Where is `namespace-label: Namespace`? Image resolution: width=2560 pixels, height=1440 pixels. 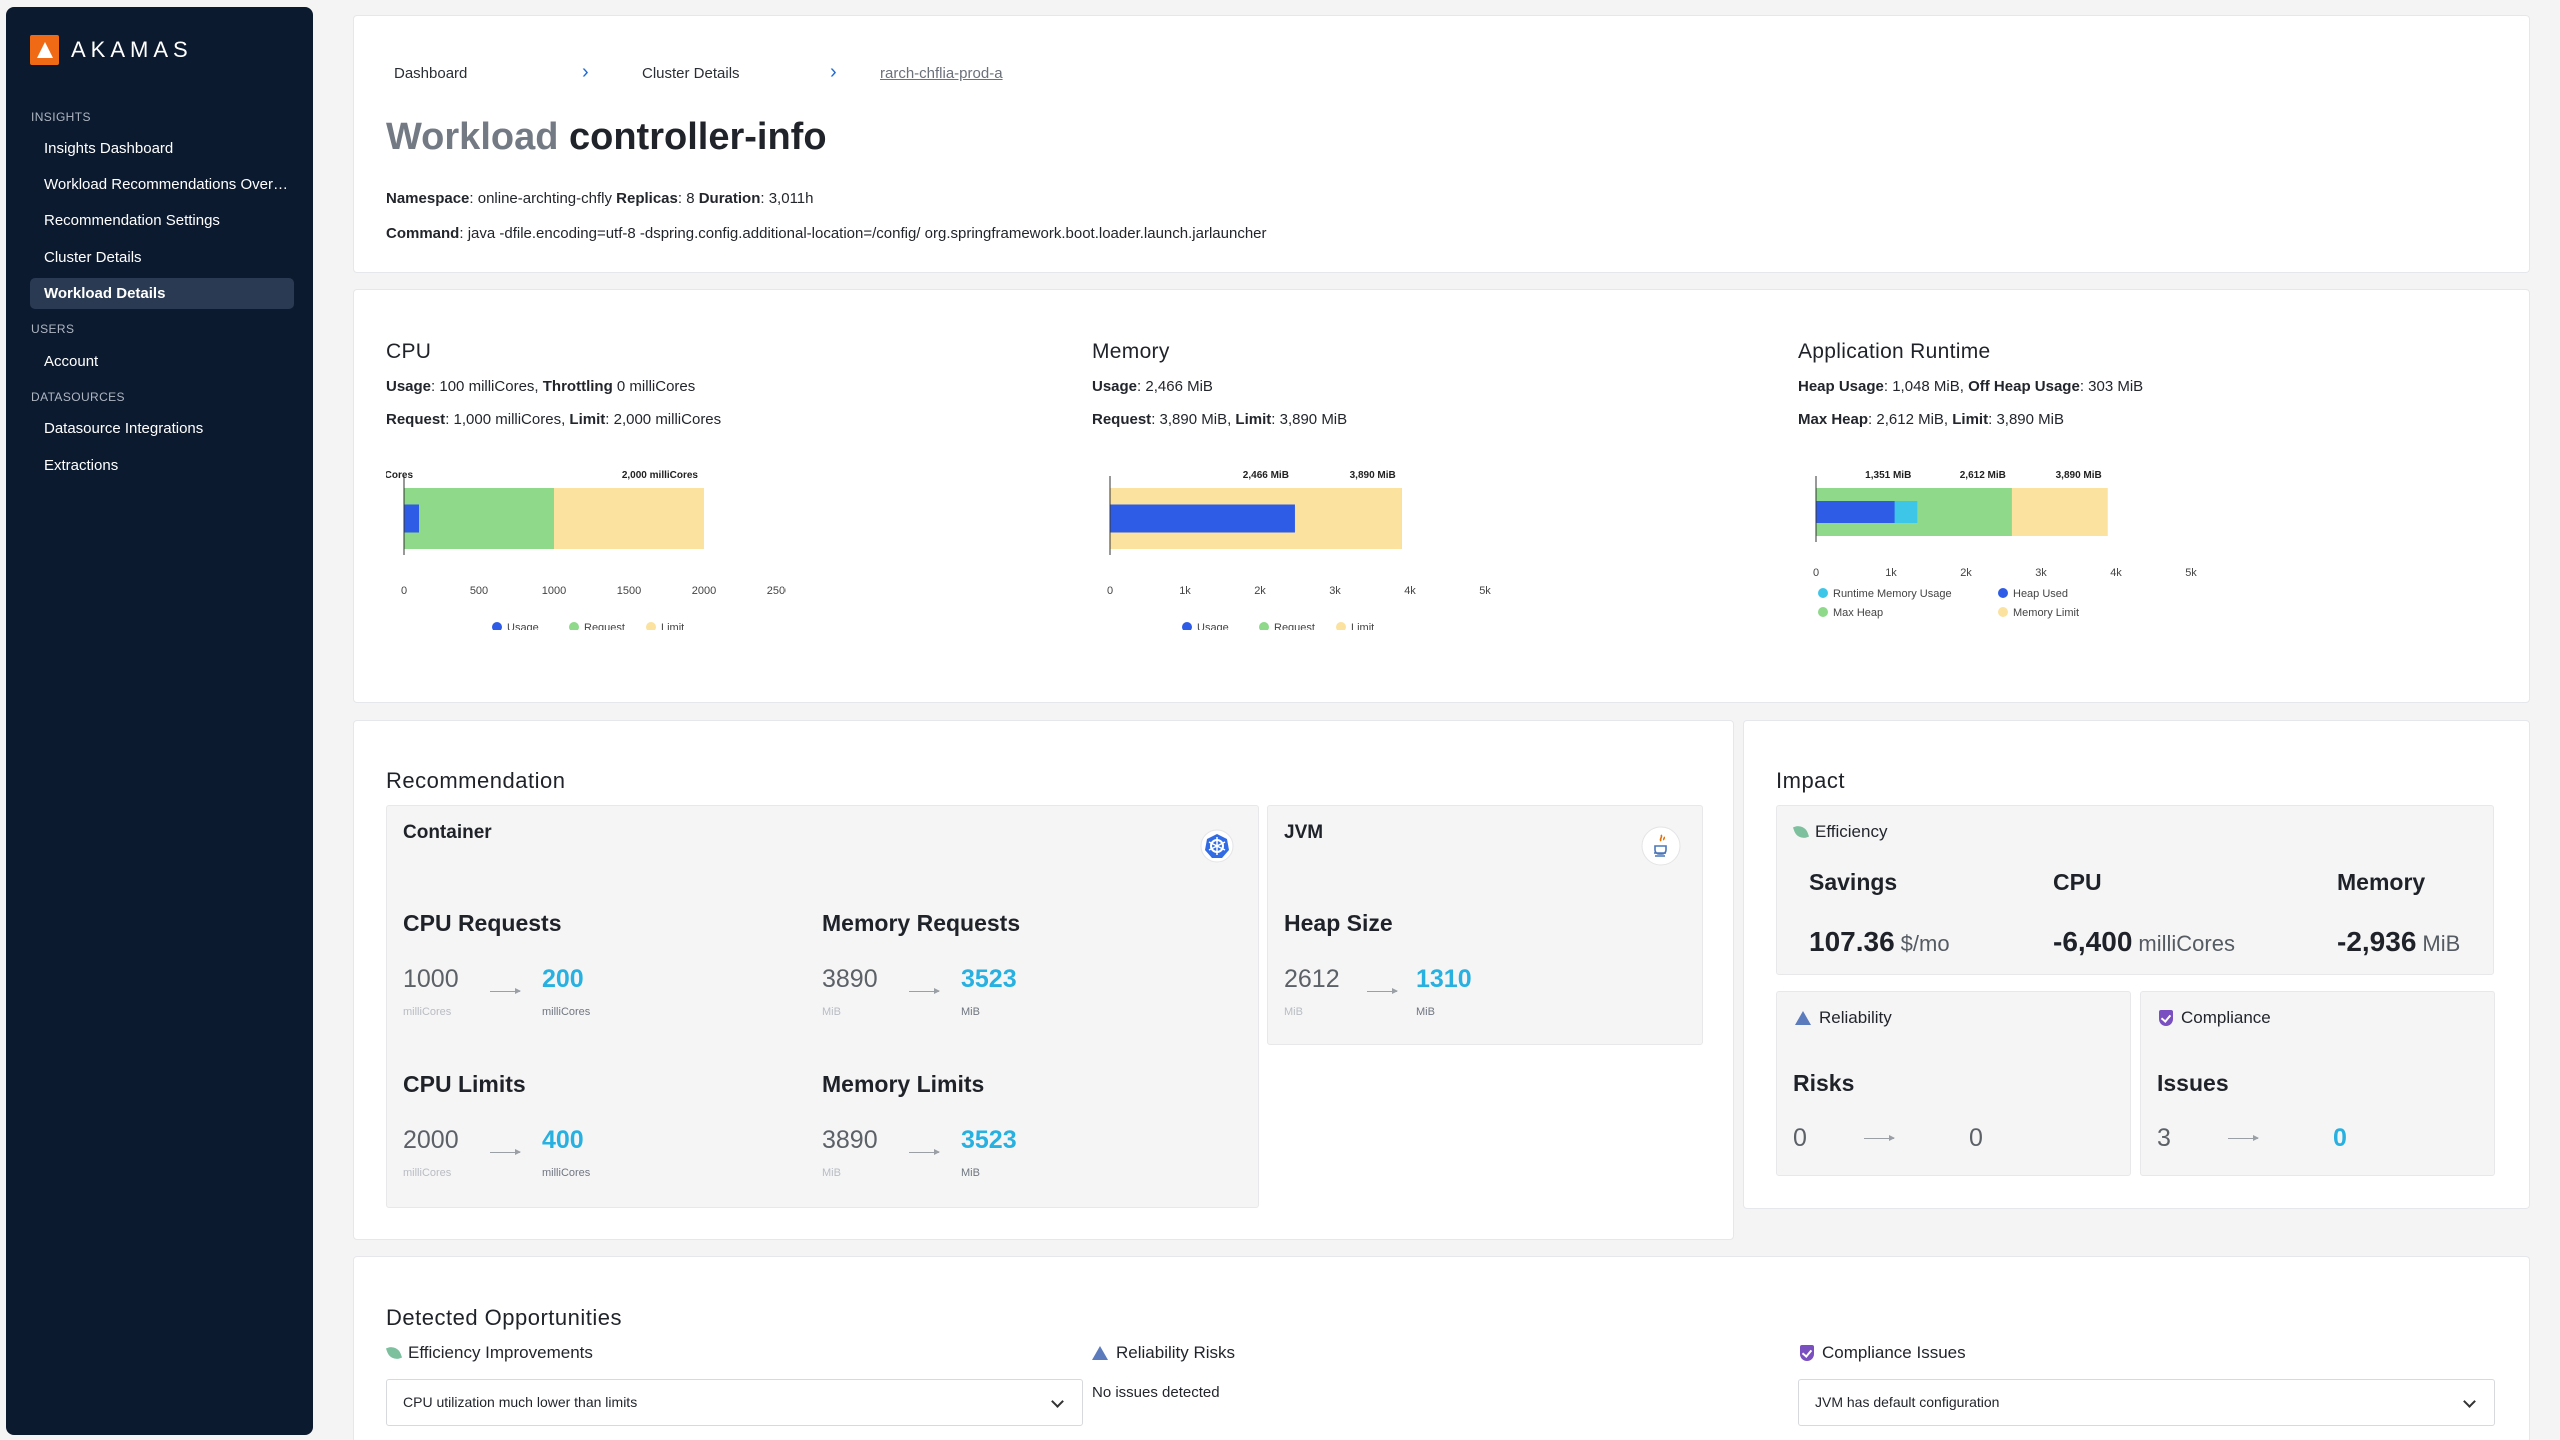 namespace-label: Namespace is located at coordinates (428, 198).